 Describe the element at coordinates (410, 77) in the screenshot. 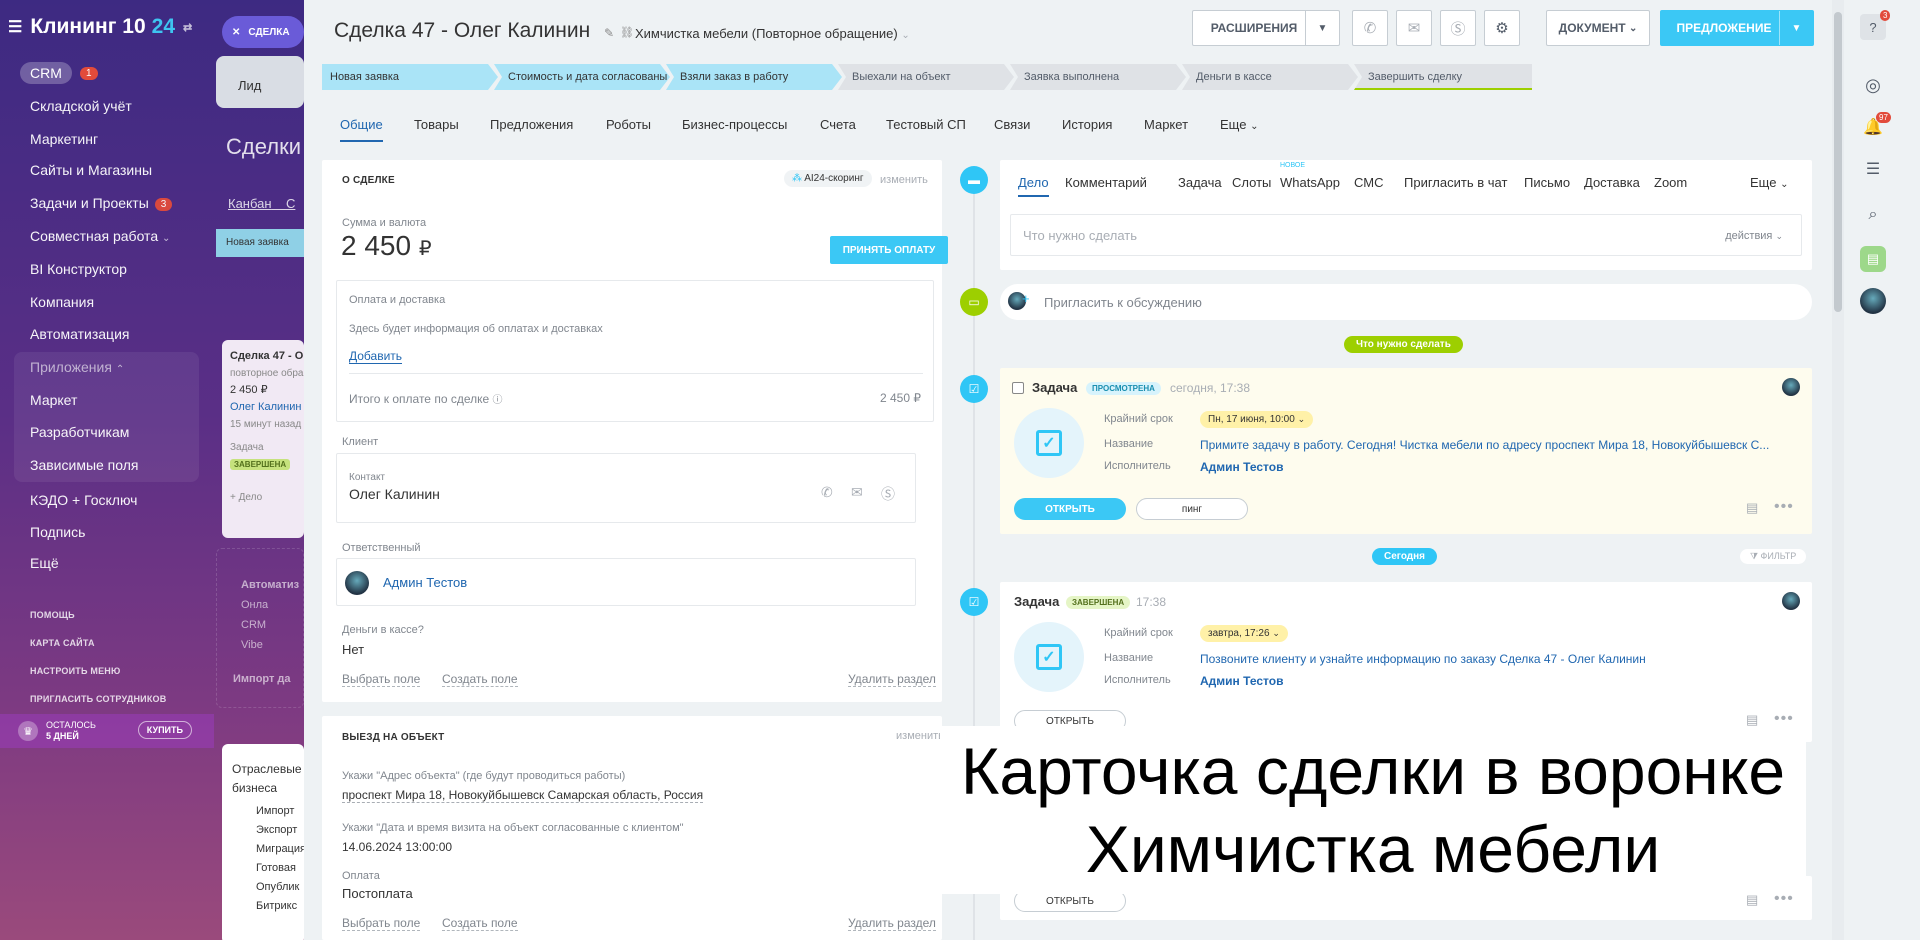

I see `stage-new: Новая заявка` at that location.